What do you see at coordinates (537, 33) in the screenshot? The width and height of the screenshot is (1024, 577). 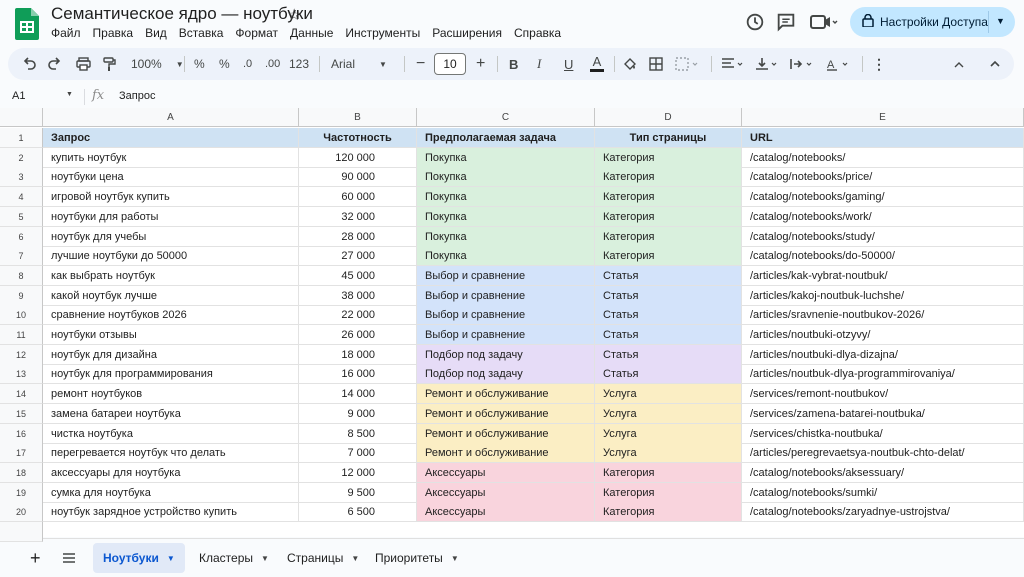 I see `menu-item: Справка` at bounding box center [537, 33].